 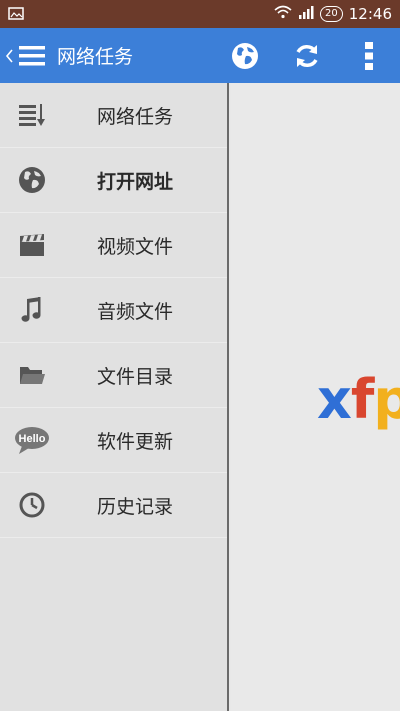 I want to click on music-note-icon, so click(x=32, y=310).